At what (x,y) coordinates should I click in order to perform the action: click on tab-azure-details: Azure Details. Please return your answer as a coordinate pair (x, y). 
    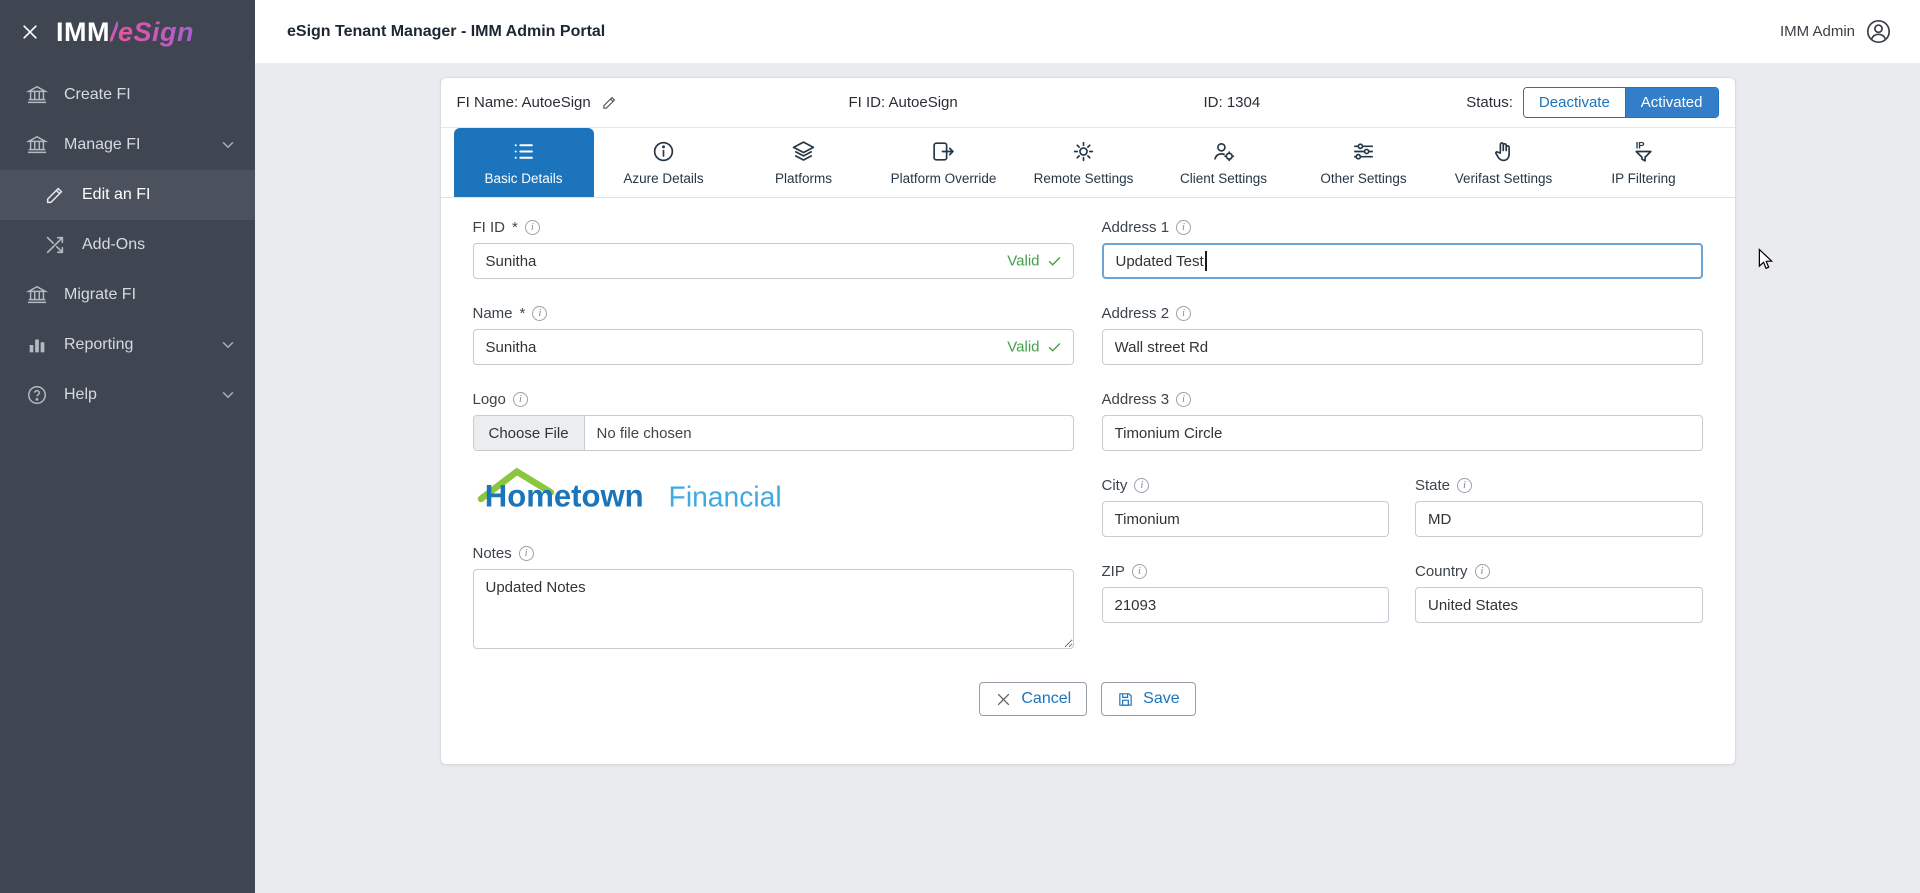
    Looking at the image, I should click on (664, 162).